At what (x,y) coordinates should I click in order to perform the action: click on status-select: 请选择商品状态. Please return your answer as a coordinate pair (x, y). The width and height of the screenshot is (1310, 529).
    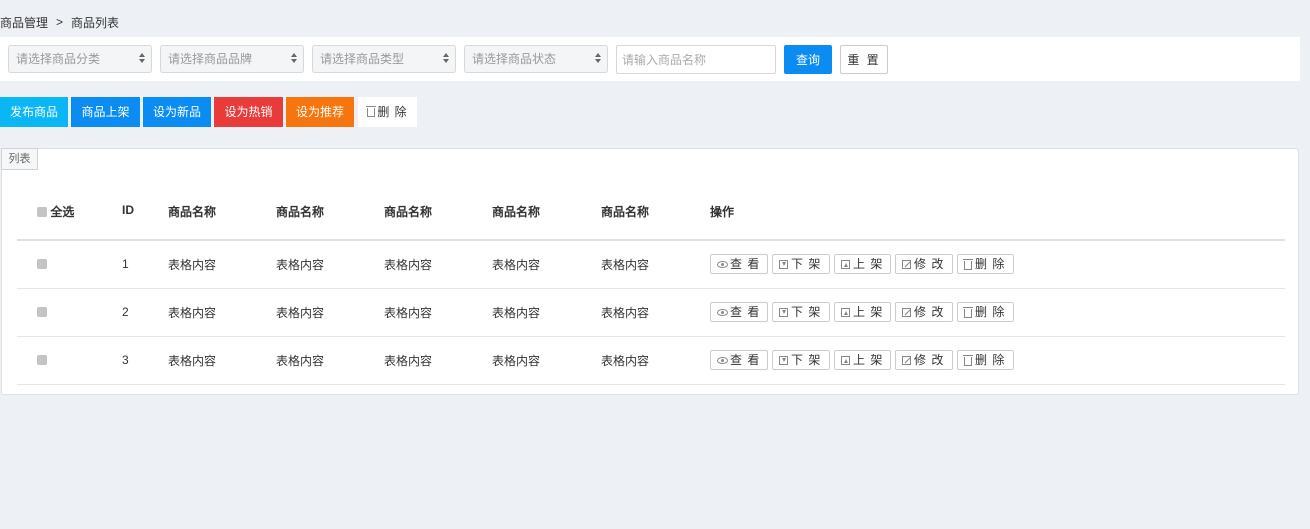
    Looking at the image, I should click on (536, 59).